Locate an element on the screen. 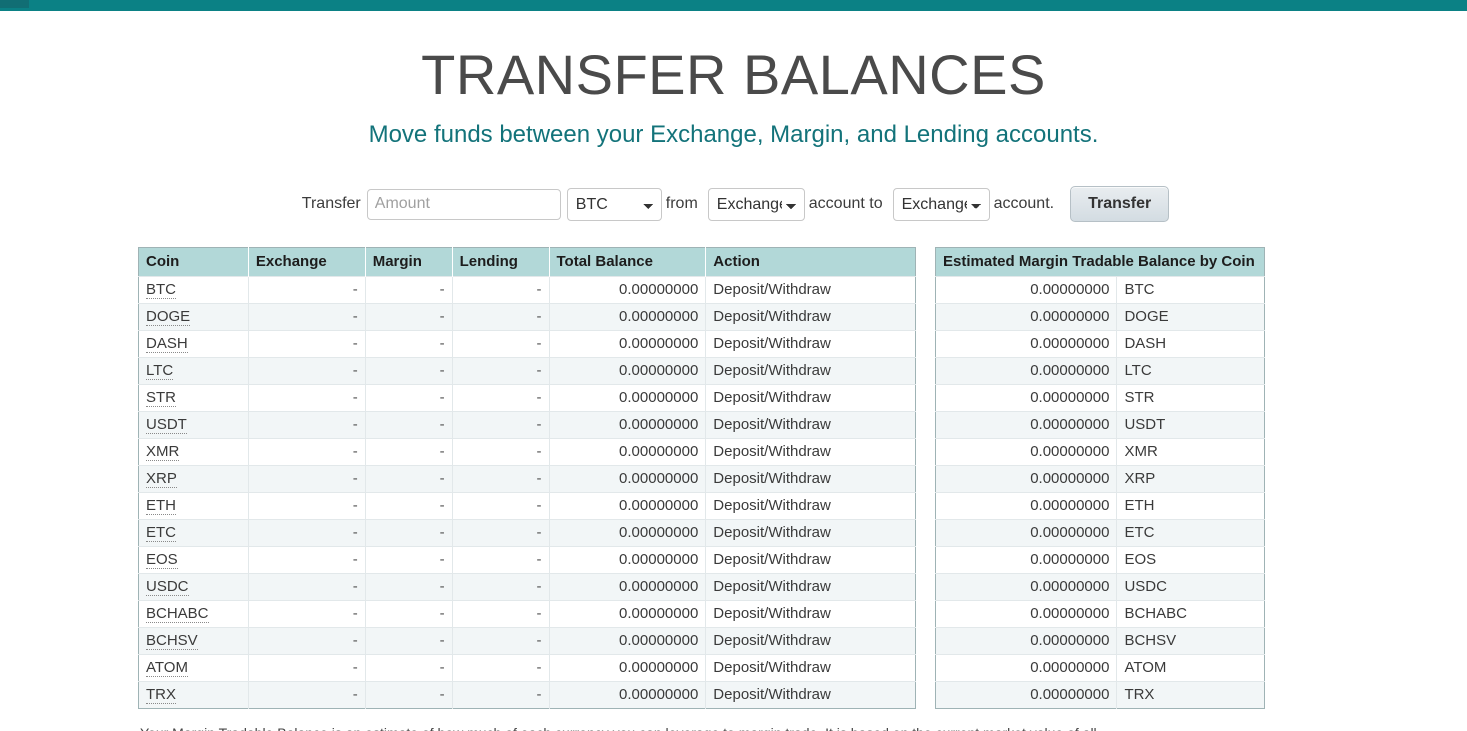 The width and height of the screenshot is (1467, 731). cell-coin: USDC is located at coordinates (193, 587).